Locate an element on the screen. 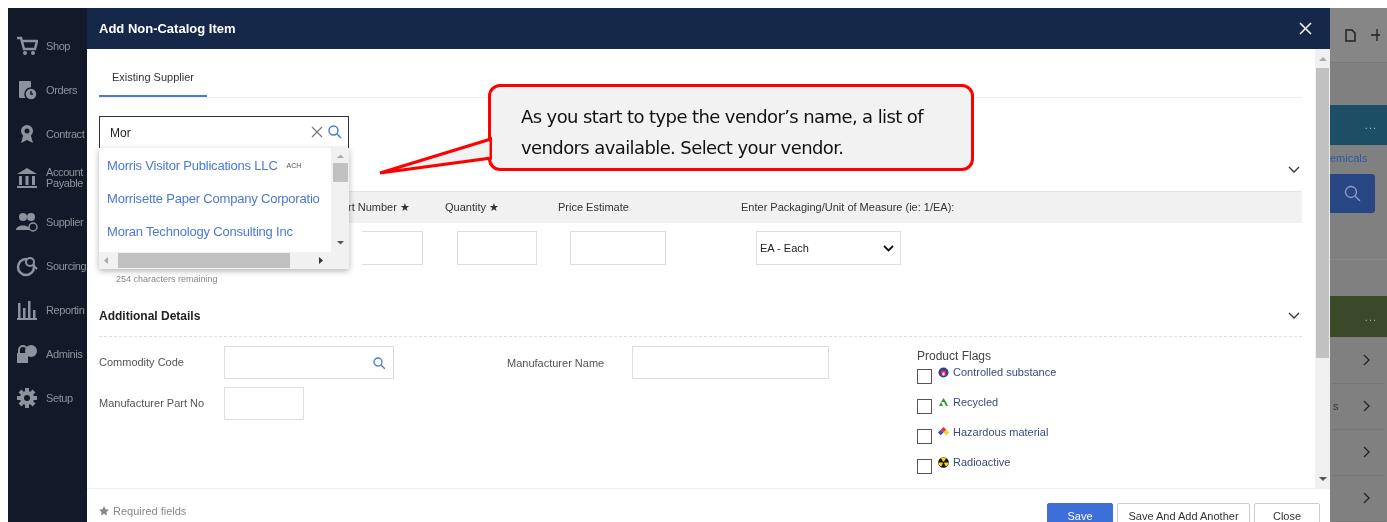  bank-icon is located at coordinates (27, 178).